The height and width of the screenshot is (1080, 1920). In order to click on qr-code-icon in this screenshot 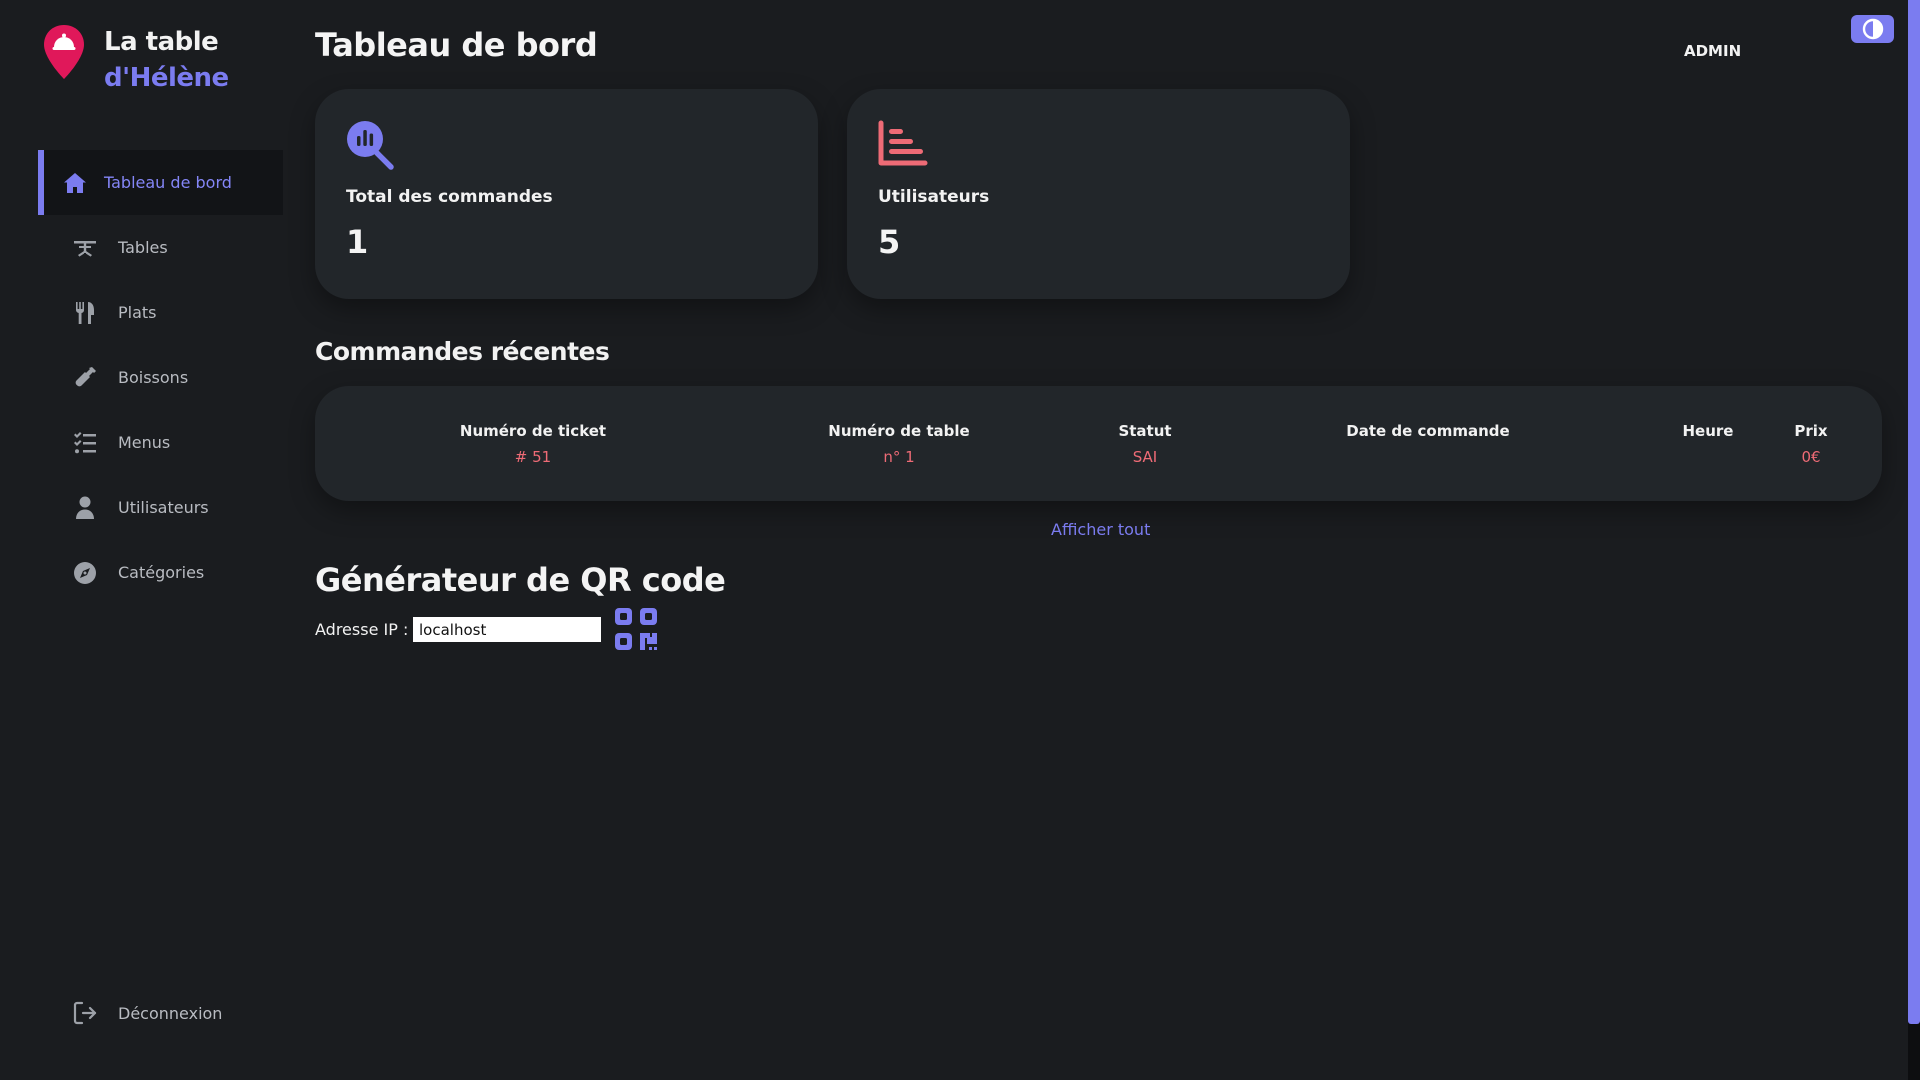, I will do `click(637, 630)`.